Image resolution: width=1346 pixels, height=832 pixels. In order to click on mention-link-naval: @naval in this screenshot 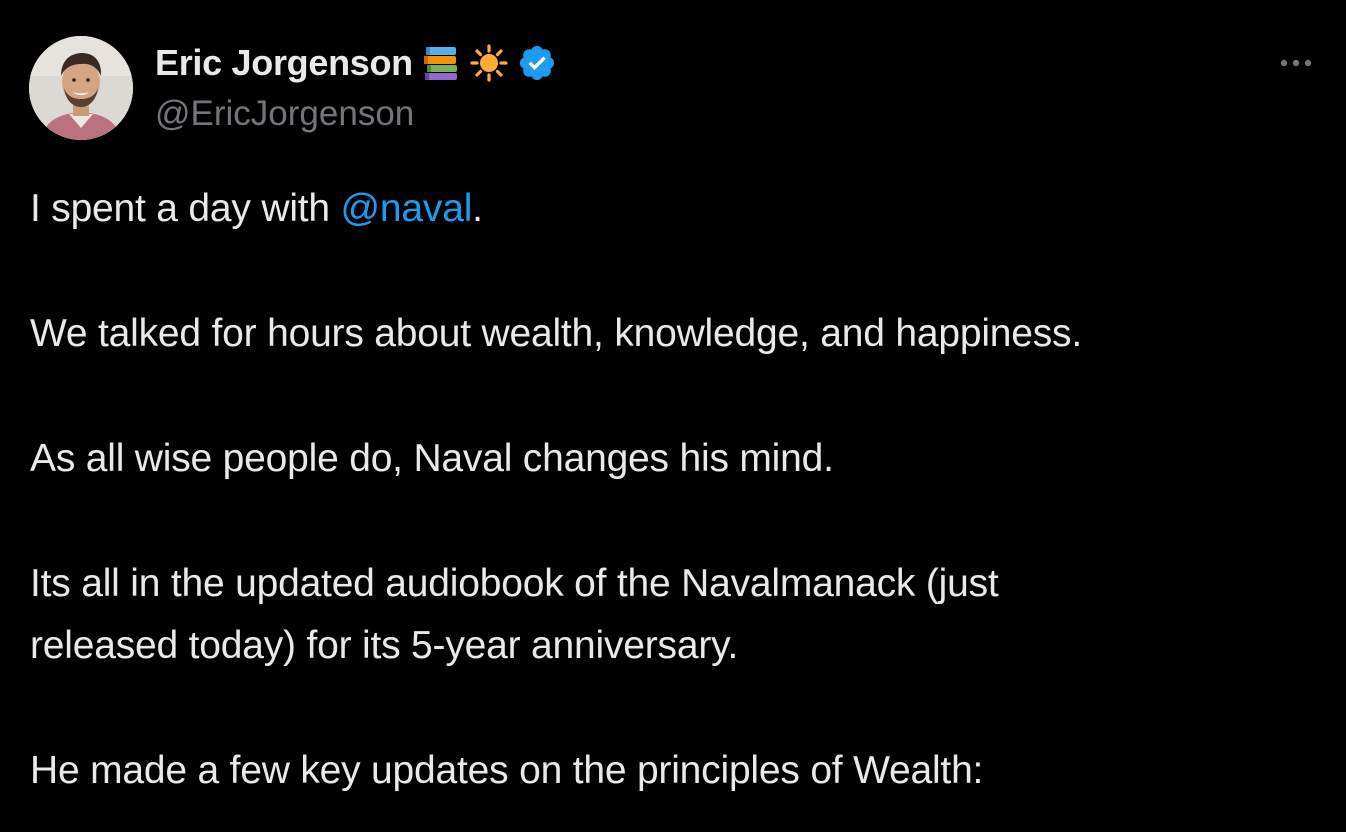, I will do `click(407, 208)`.